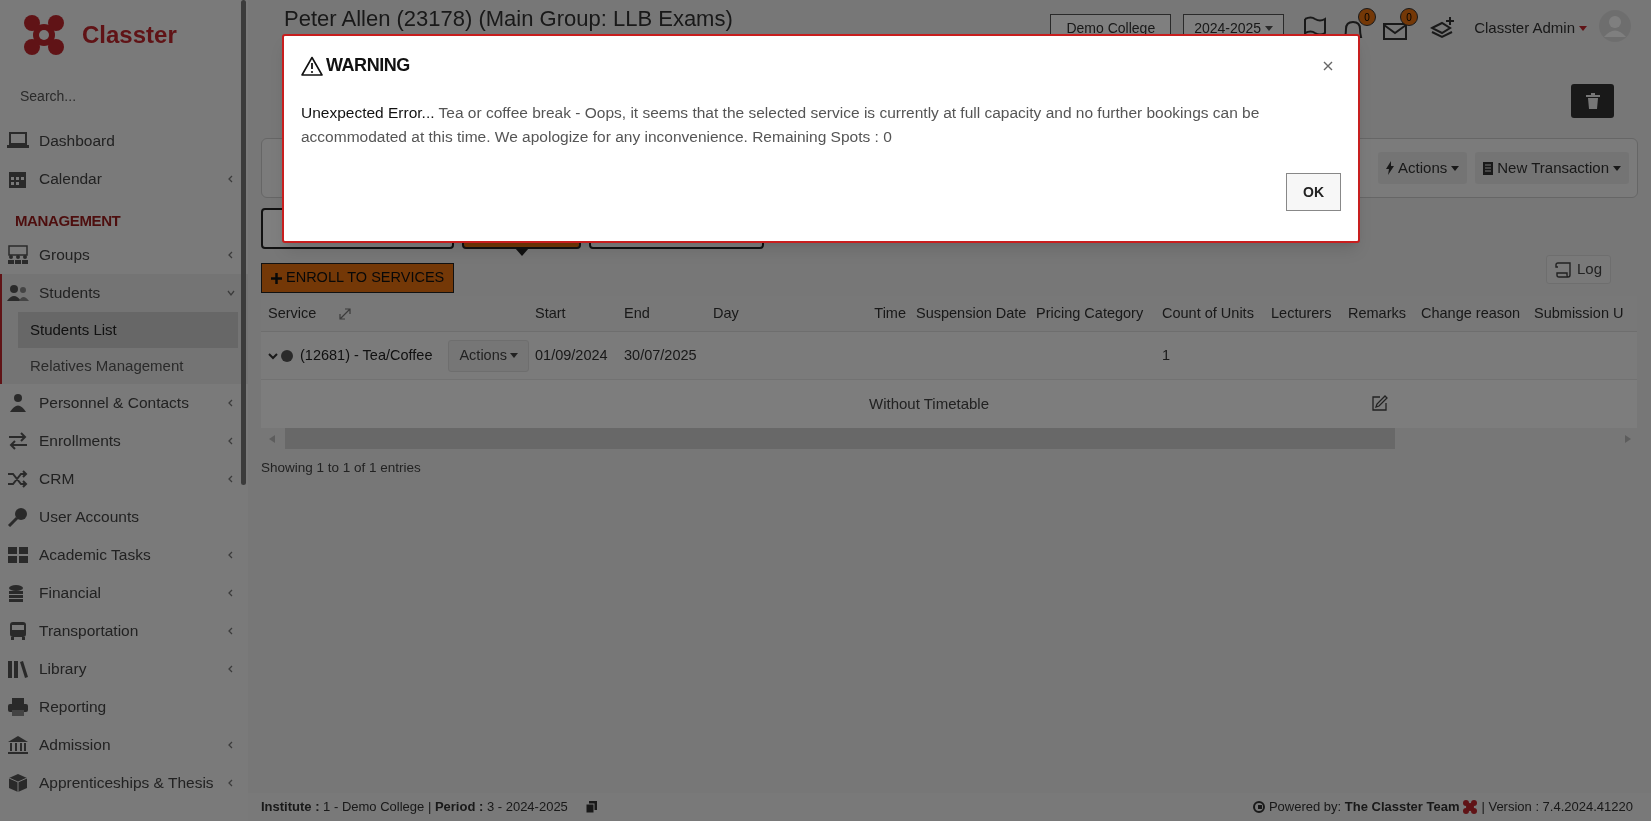  I want to click on column-header: Lecturers, so click(1301, 313).